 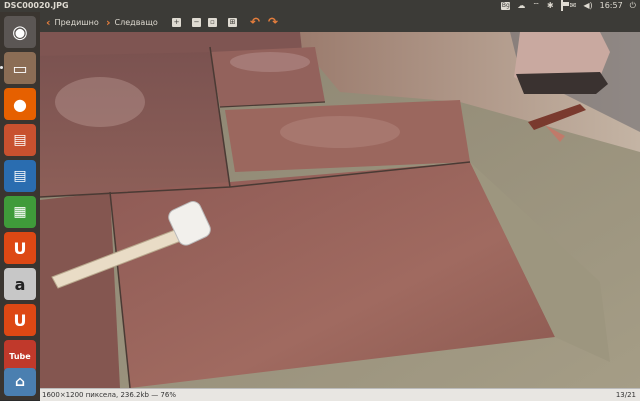 What do you see at coordinates (76, 22) in the screenshot?
I see `previous-label: Предишно` at bounding box center [76, 22].